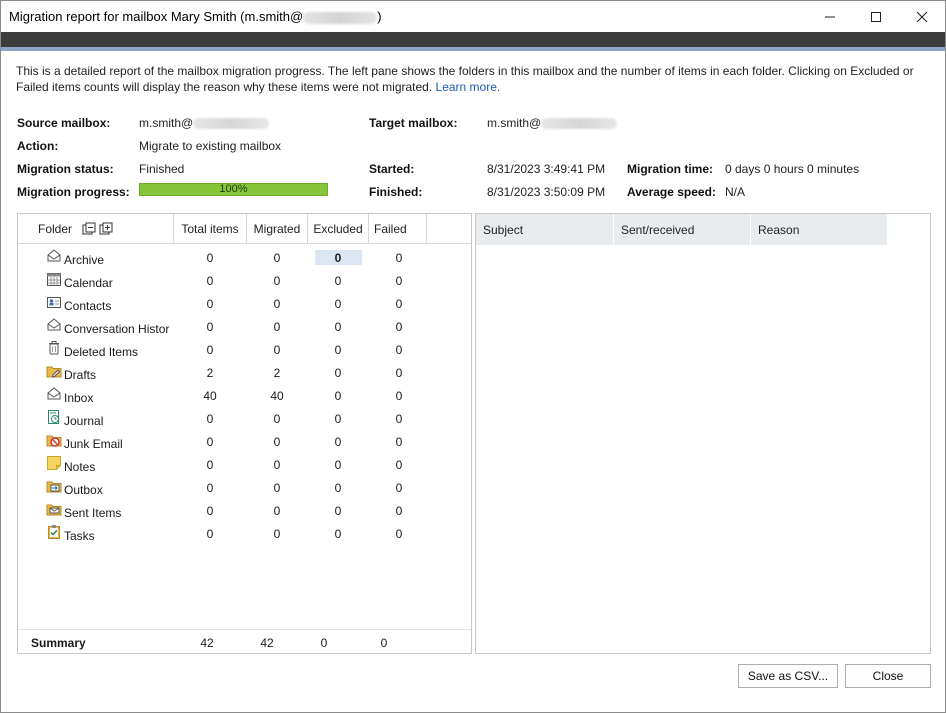  Describe the element at coordinates (545, 229) in the screenshot. I see `column-header-subject: Subject` at that location.